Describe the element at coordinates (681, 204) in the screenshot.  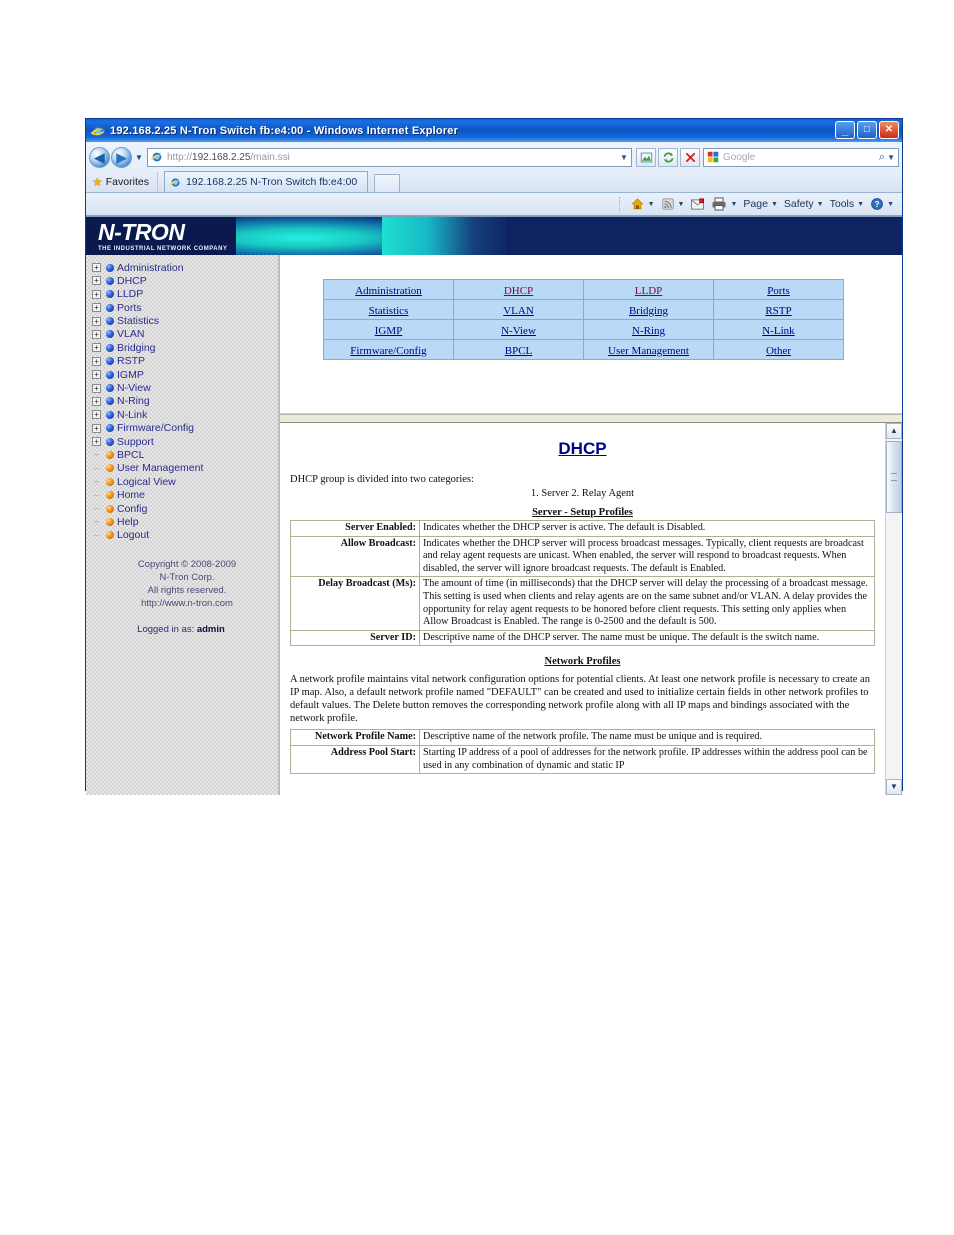
I see `feeds-caret-icon: ▼` at that location.